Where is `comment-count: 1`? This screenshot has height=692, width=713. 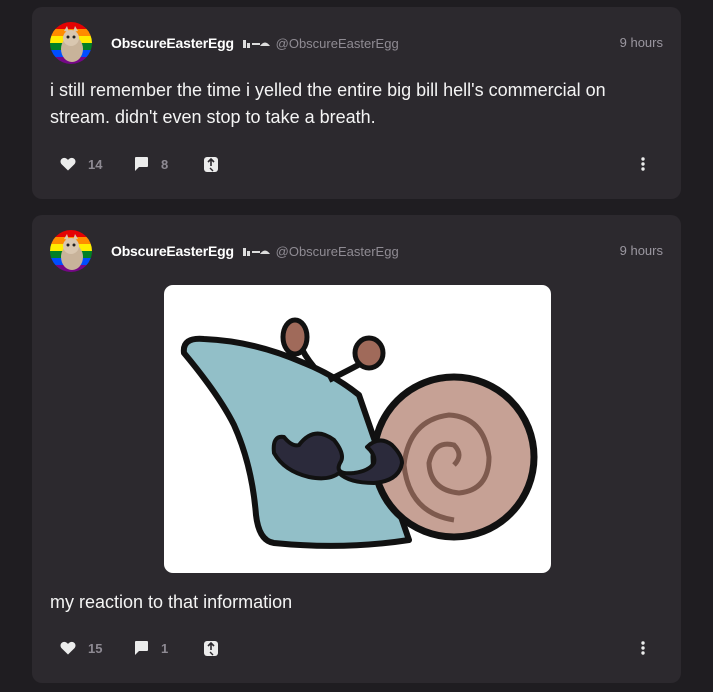 comment-count: 1 is located at coordinates (165, 648).